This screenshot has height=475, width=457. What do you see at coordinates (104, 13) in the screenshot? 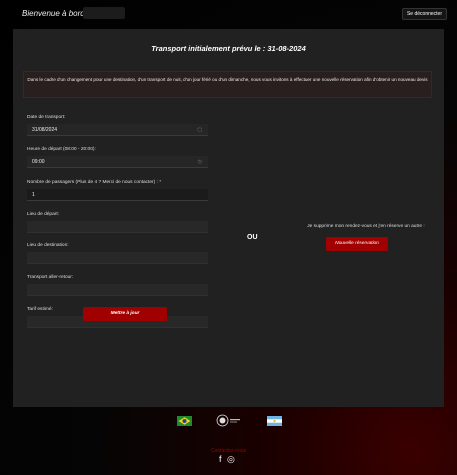
I see `user-name-redacted` at bounding box center [104, 13].